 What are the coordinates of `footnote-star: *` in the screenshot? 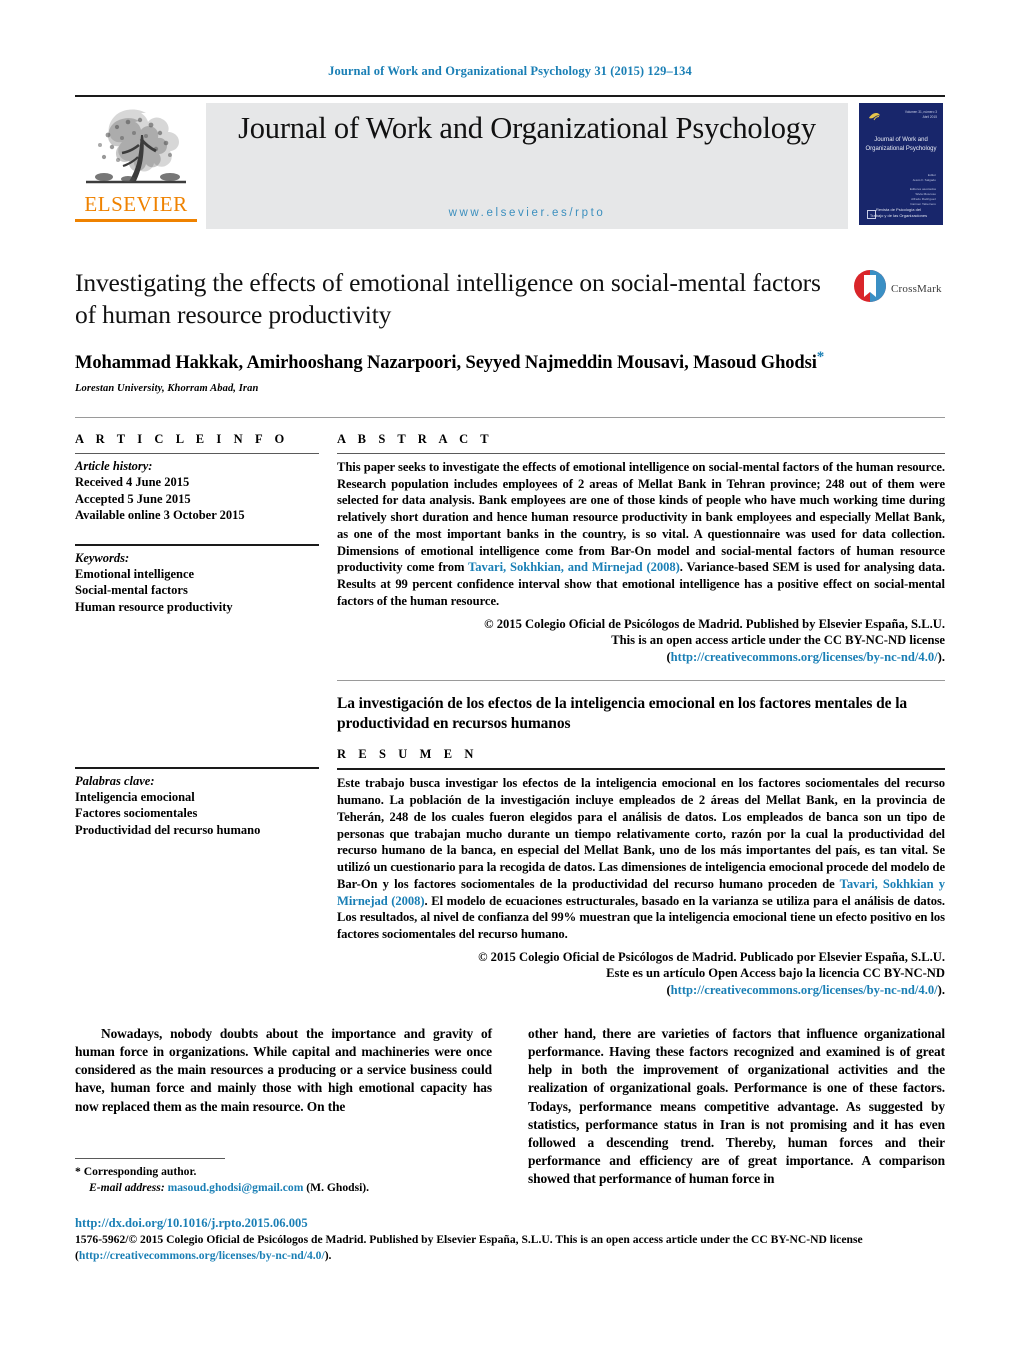 It's located at (78, 1171).